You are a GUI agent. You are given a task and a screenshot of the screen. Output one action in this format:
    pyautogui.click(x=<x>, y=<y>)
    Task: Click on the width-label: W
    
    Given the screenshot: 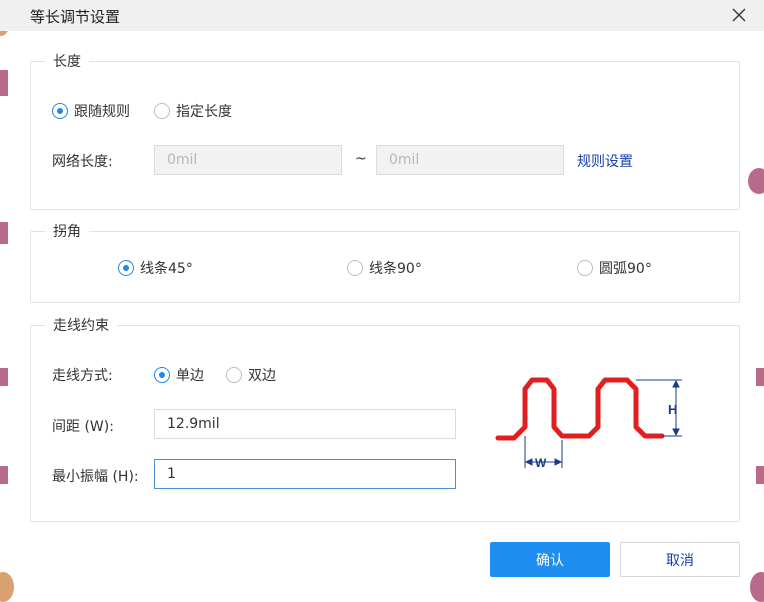 What is the action you would take?
    pyautogui.click(x=541, y=463)
    